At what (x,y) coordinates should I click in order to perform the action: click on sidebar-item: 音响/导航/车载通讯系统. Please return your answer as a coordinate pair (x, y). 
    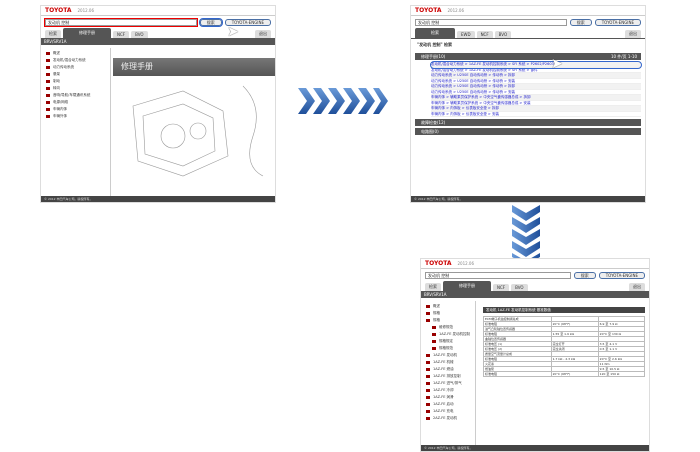
    Looking at the image, I should click on (75, 95).